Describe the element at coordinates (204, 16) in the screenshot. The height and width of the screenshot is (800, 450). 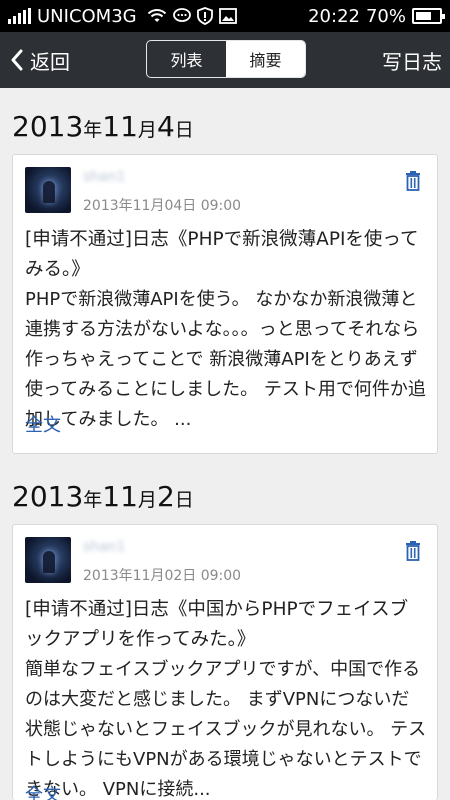
I see `shield-icon` at that location.